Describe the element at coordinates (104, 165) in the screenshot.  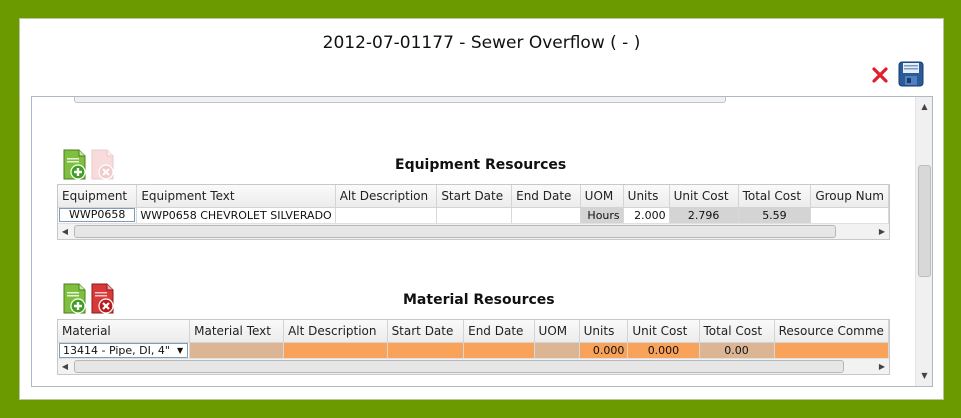
I see `equipment-remove-button` at that location.